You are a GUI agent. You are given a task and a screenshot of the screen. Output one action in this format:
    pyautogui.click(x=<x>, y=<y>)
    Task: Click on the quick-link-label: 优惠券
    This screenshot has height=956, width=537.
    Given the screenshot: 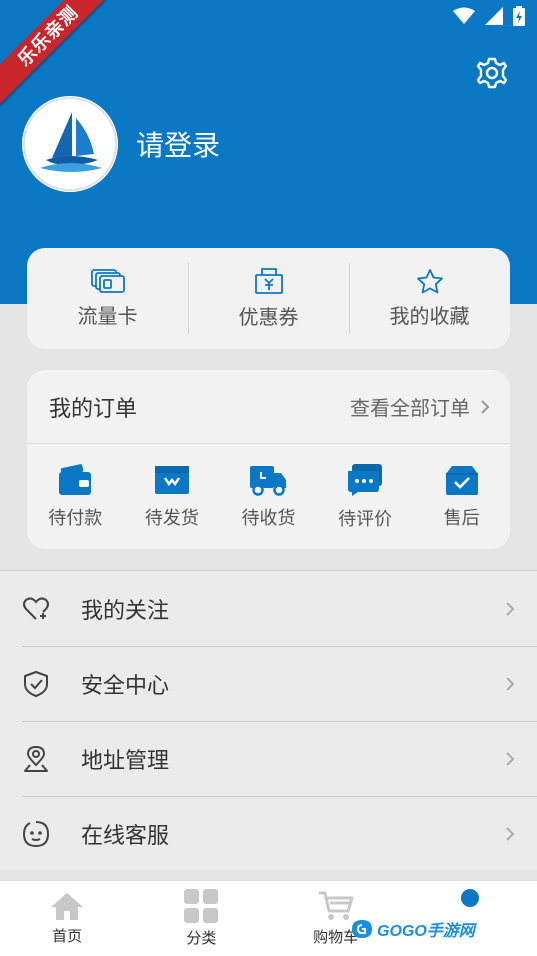 What is the action you would take?
    pyautogui.click(x=268, y=318)
    